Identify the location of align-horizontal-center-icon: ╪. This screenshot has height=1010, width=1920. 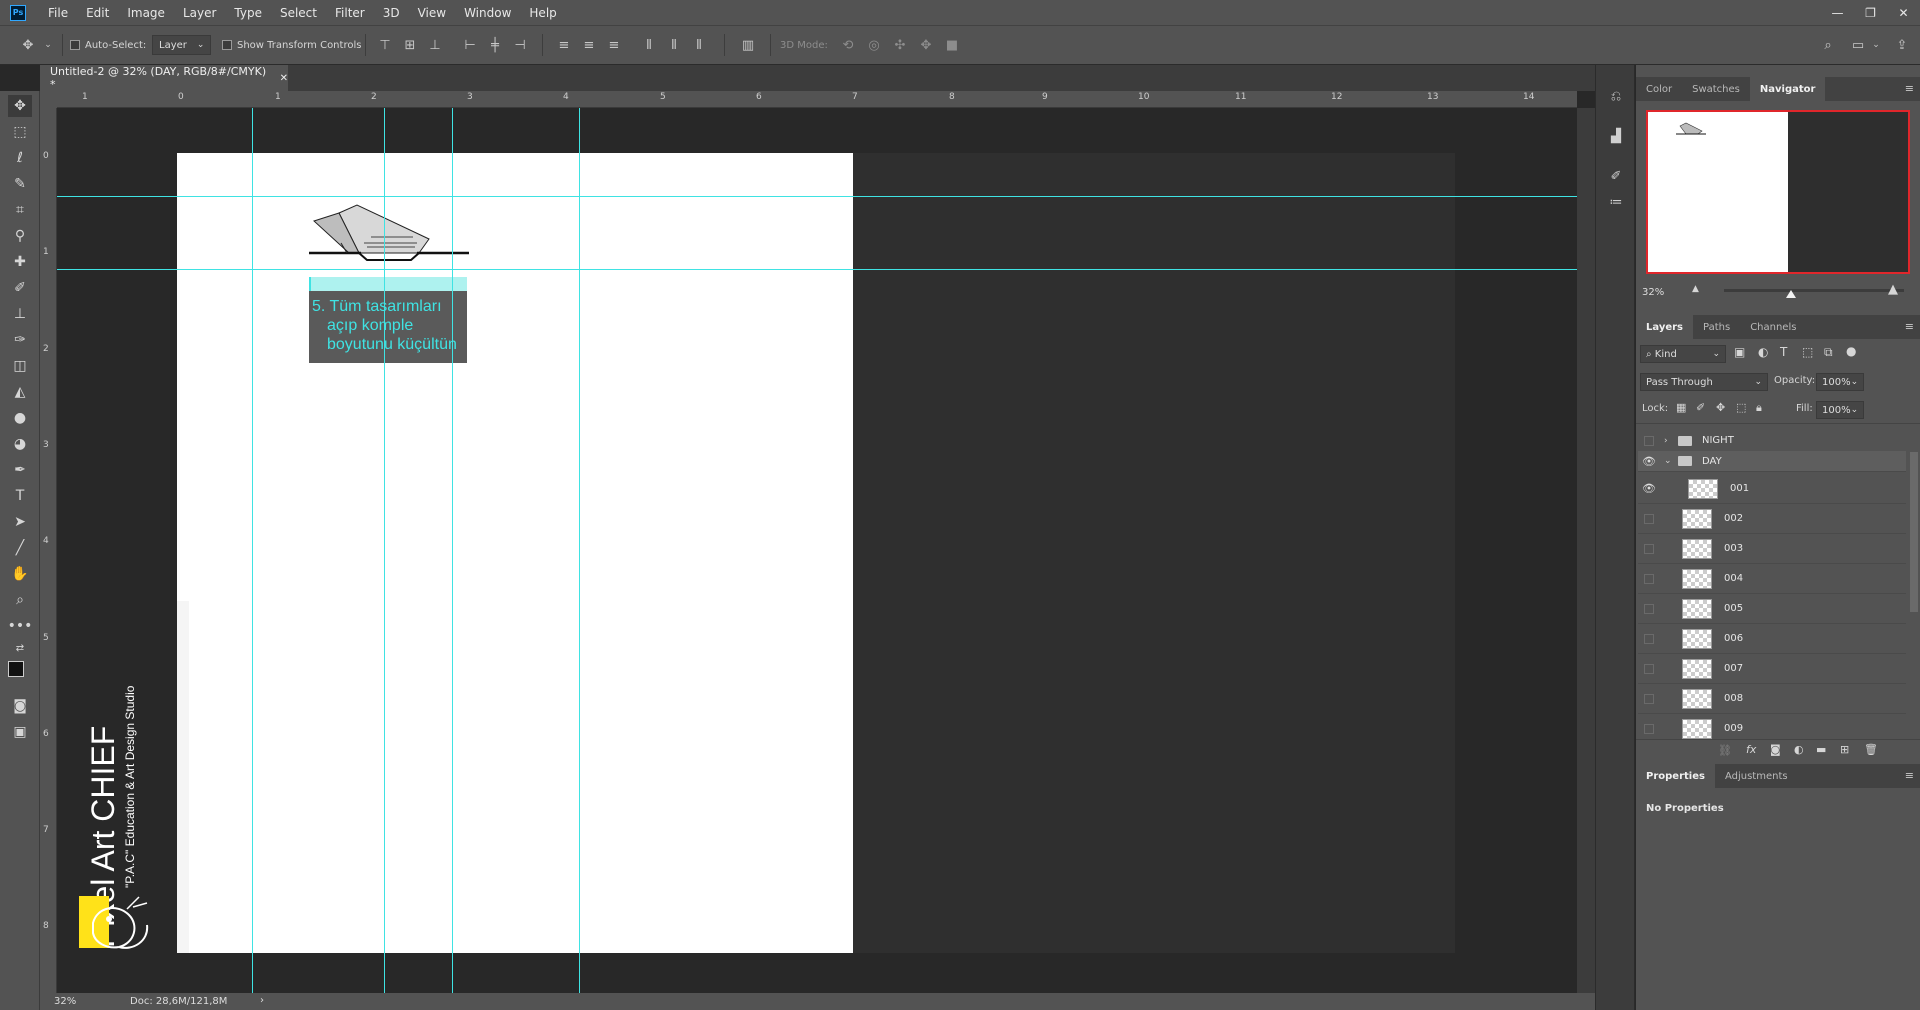
(495, 45).